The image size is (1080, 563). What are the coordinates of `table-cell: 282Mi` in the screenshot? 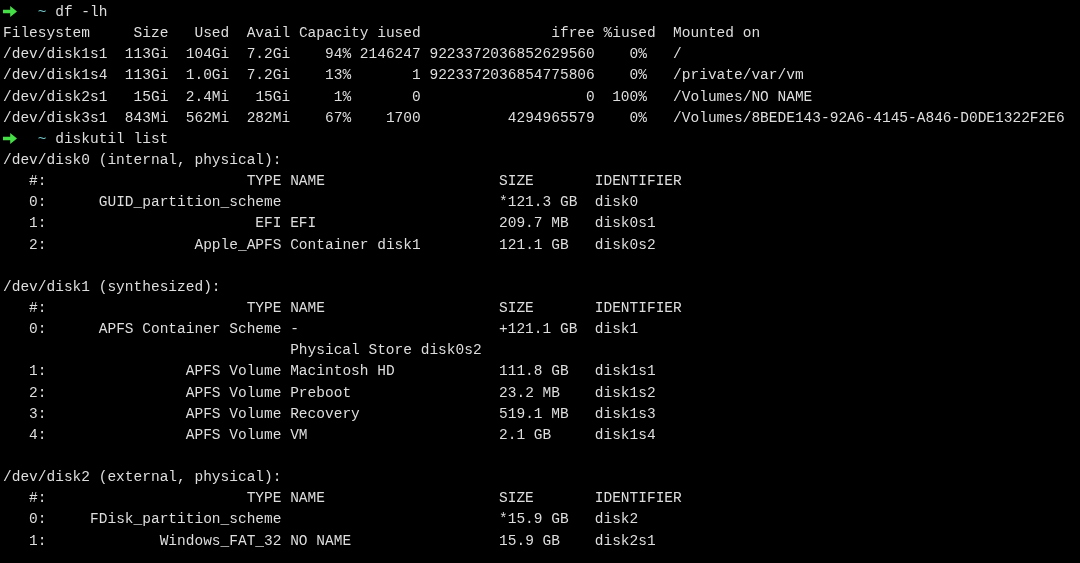 It's located at (268, 117).